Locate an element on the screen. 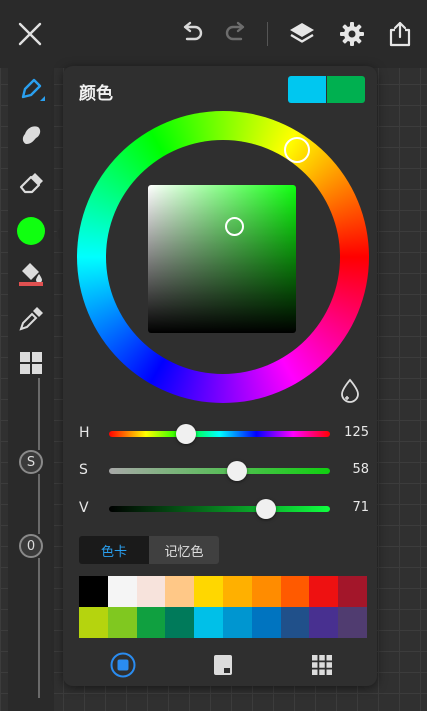 The width and height of the screenshot is (427, 711). saturation-value: 58 is located at coordinates (360, 469).